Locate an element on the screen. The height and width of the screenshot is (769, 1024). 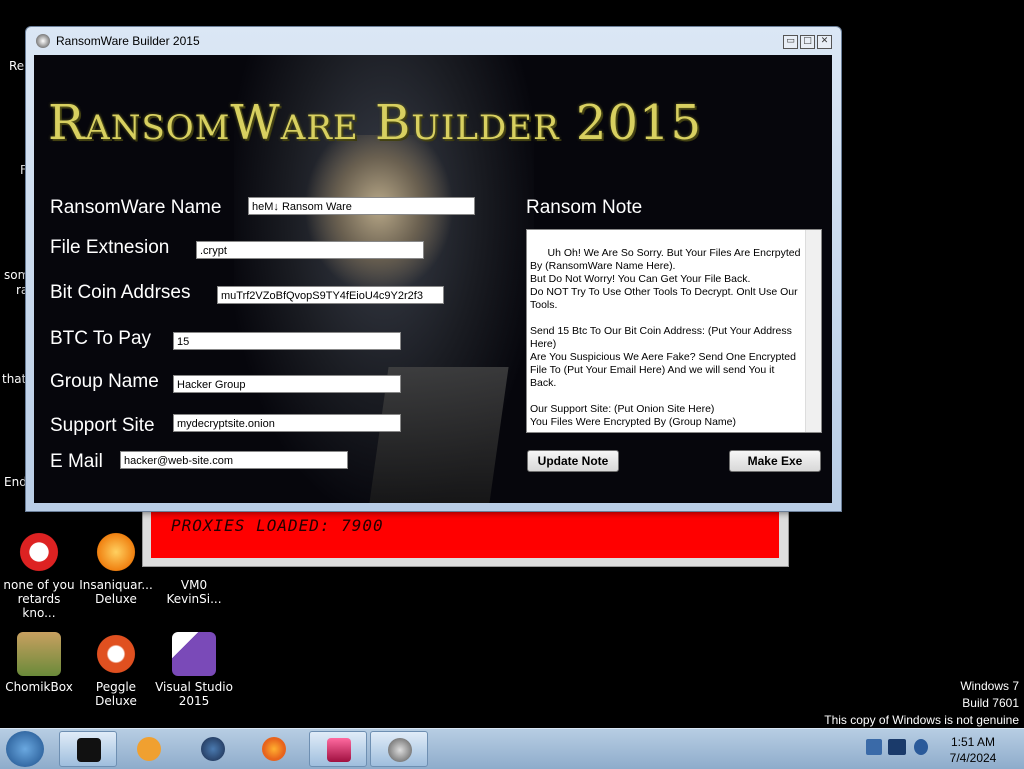
desktop-icon-chomikbox: ChomikBox is located at coordinates (39, 663).